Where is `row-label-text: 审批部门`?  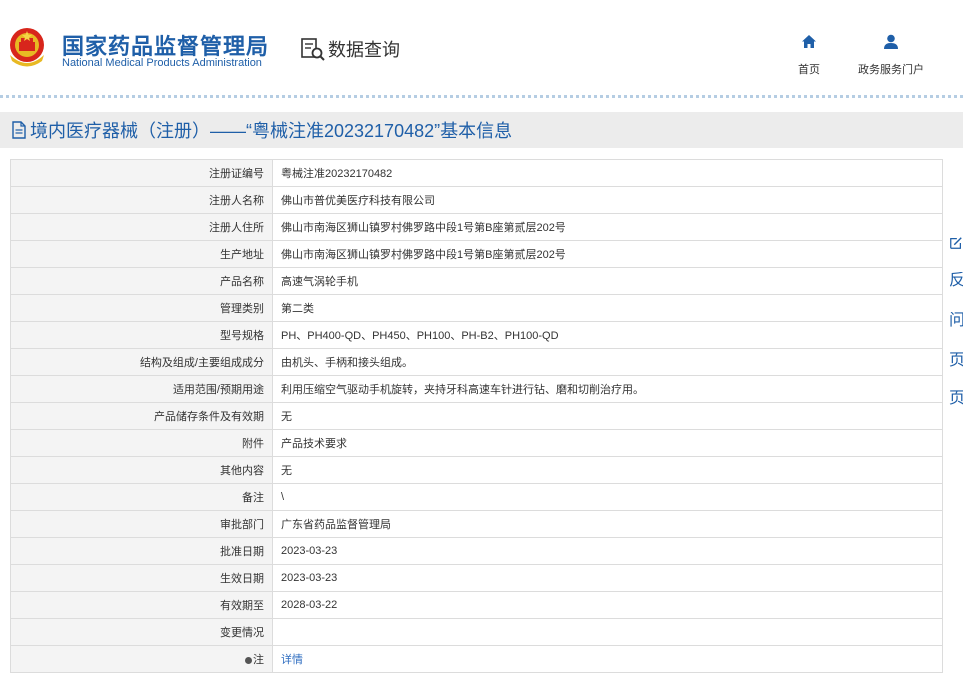 row-label-text: 审批部门 is located at coordinates (242, 525).